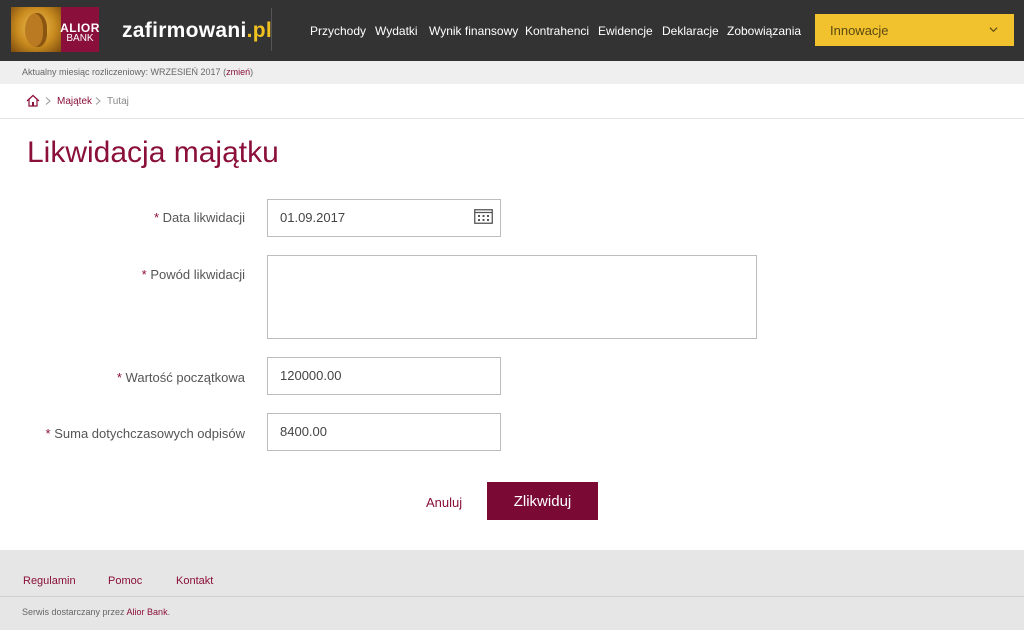 Image resolution: width=1024 pixels, height=630 pixels. I want to click on alior-bank-logo: ALIOR BANK, so click(55, 29).